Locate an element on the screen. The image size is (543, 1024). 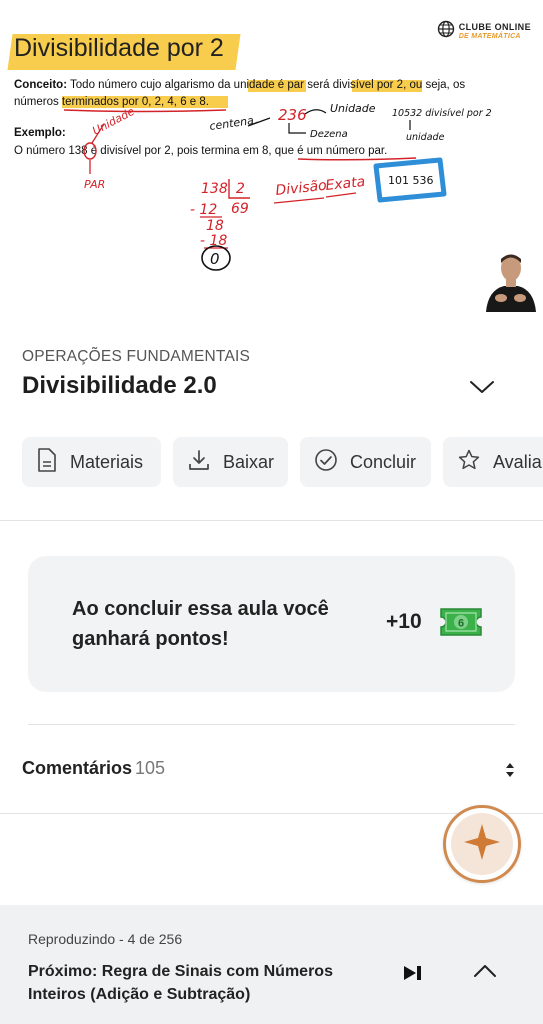
fab-inner is located at coordinates (482, 844).